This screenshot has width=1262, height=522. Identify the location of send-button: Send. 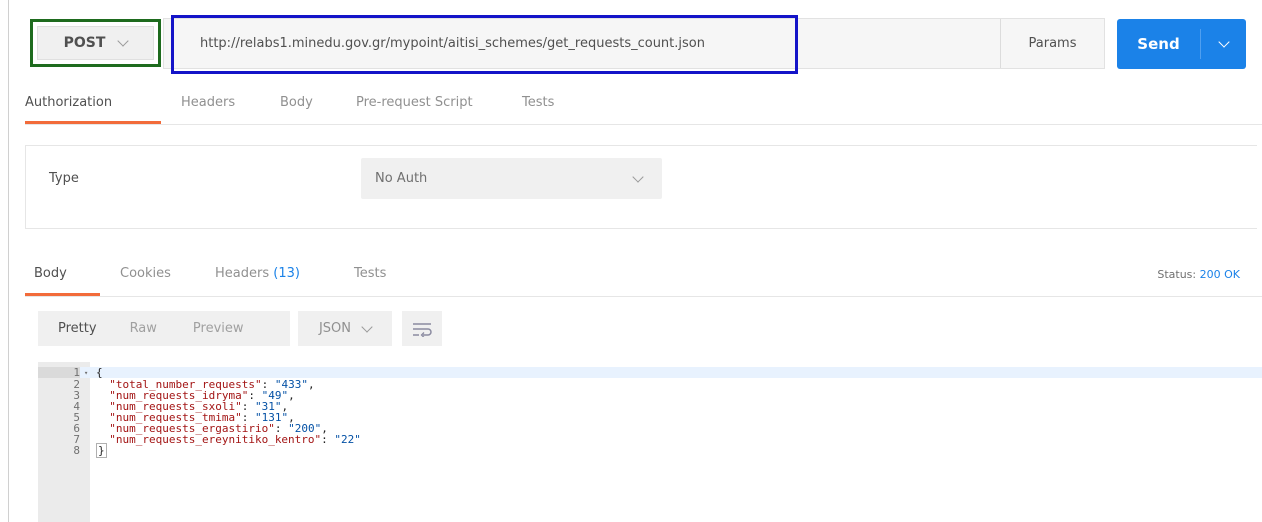
(1181, 44).